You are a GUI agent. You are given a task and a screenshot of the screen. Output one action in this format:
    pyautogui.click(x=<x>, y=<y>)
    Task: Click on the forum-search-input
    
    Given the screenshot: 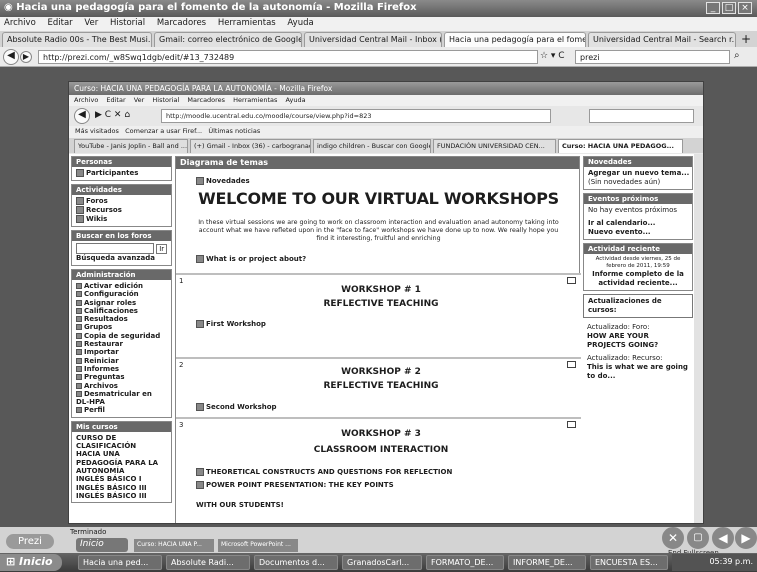 What is the action you would take?
    pyautogui.click(x=115, y=248)
    